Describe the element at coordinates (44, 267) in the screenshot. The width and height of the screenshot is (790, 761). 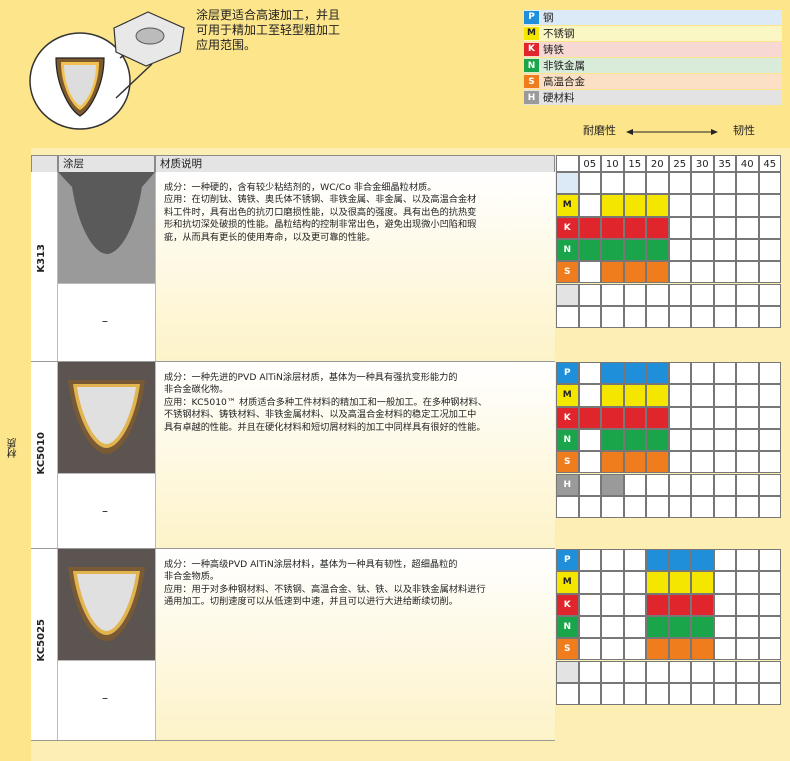
I see `grade-name-cell: K313` at that location.